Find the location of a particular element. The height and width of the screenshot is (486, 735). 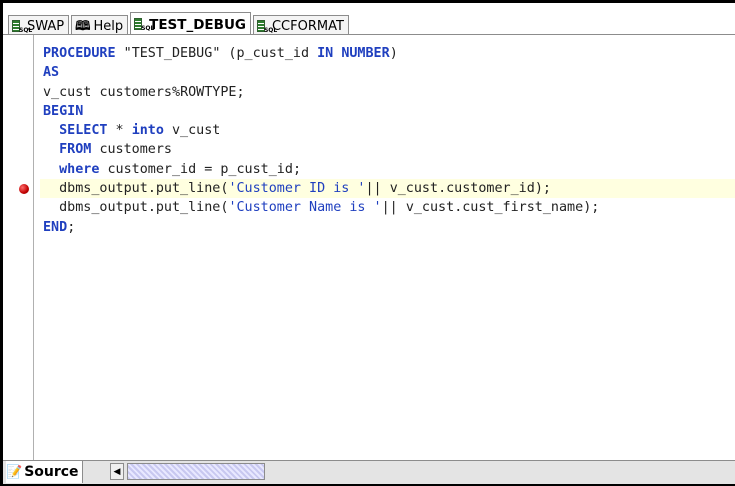

tab-source: 📝 Source is located at coordinates (44, 472).